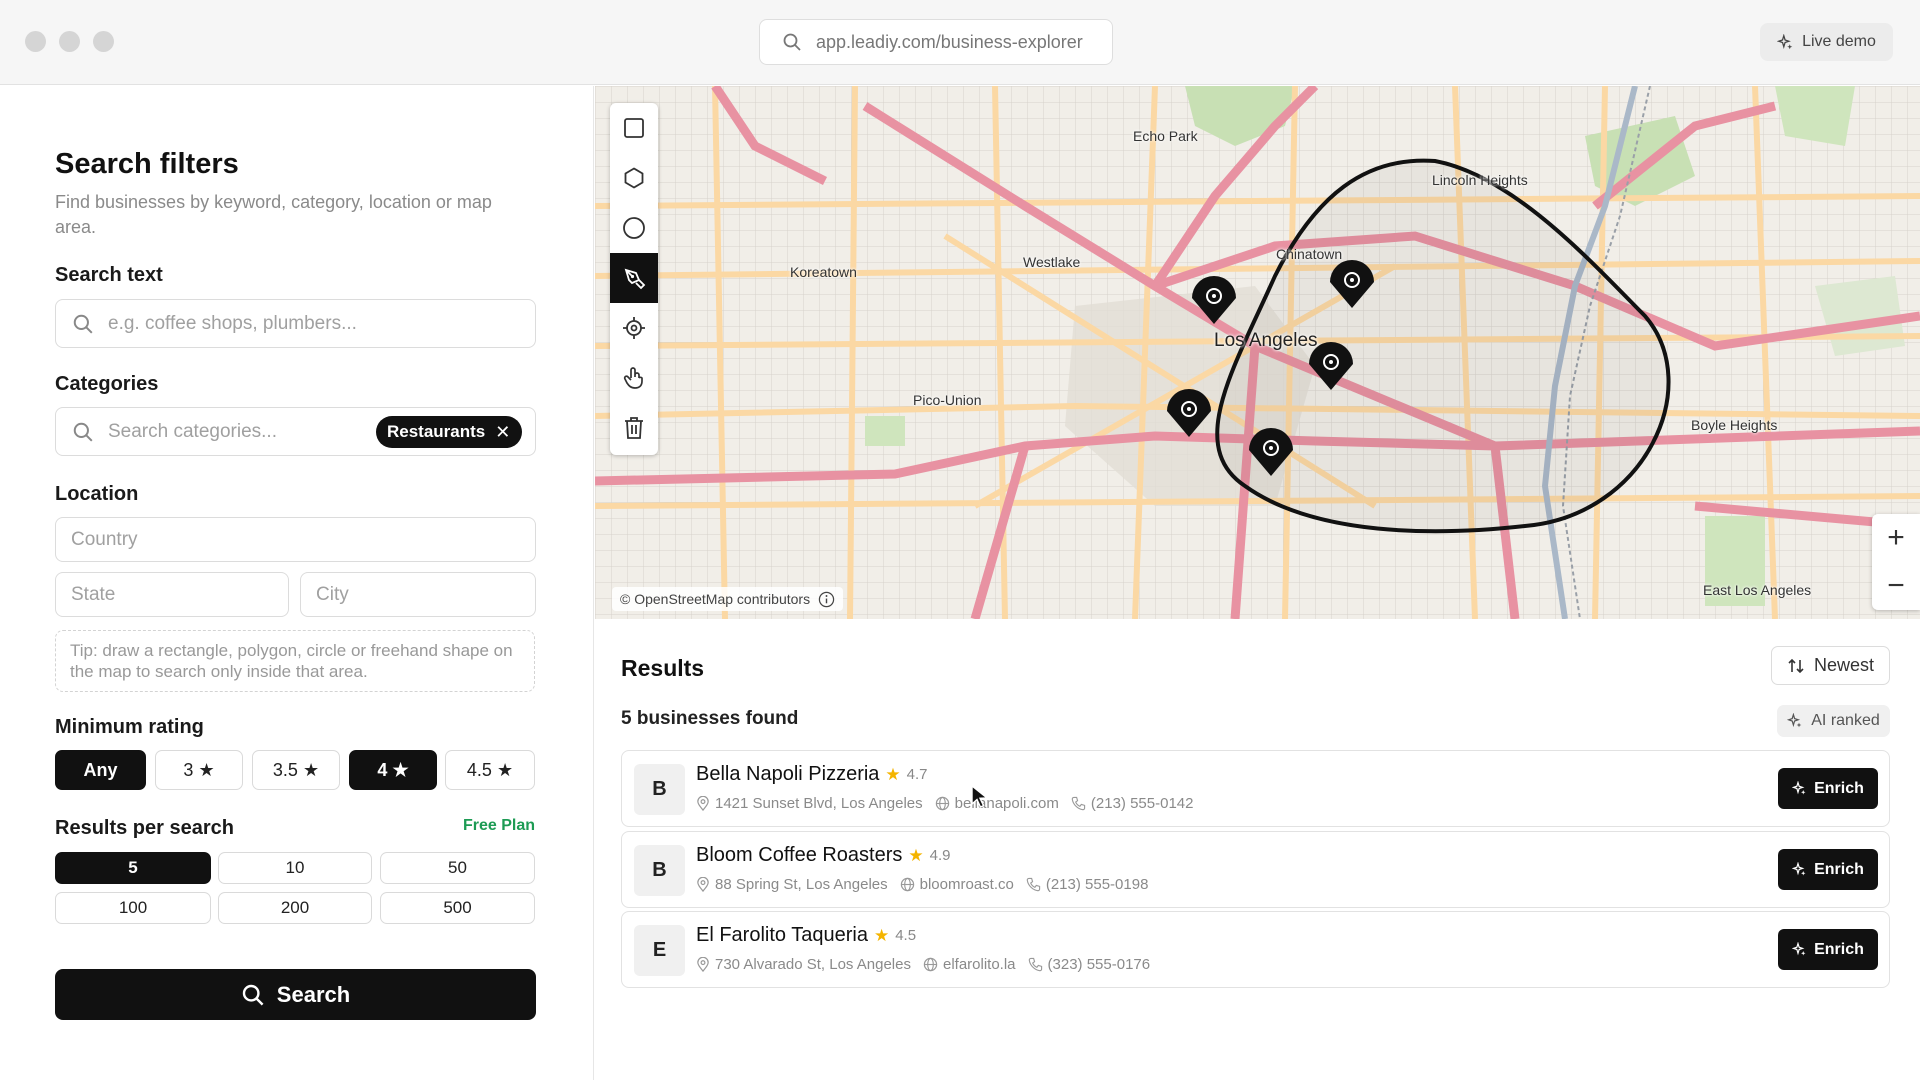 This screenshot has width=1920, height=1080. Describe the element at coordinates (826, 599) in the screenshot. I see `info-icon` at that location.